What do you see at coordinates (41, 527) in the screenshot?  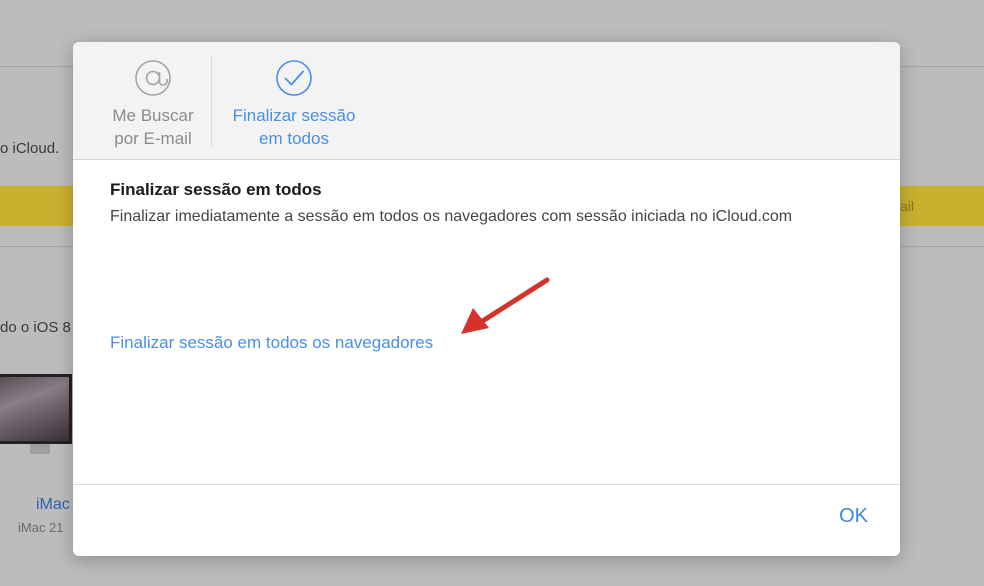 I see `device-model-text: iMac 21` at bounding box center [41, 527].